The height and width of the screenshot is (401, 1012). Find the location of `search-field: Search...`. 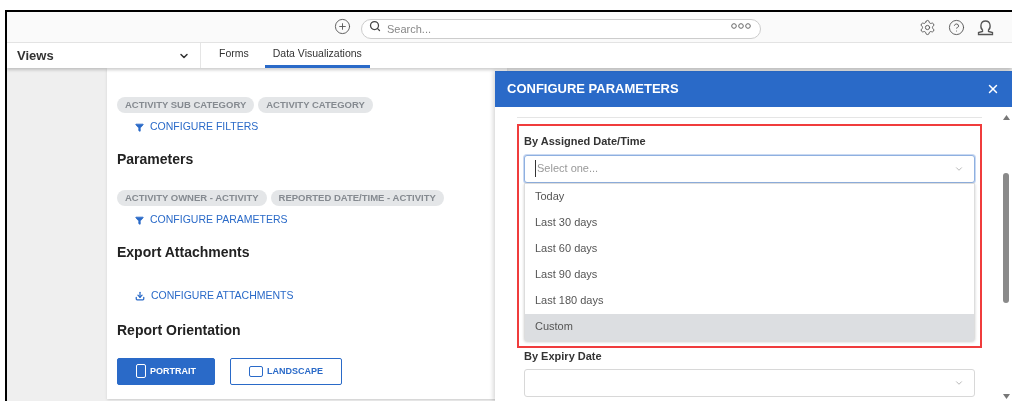

search-field: Search... is located at coordinates (561, 29).